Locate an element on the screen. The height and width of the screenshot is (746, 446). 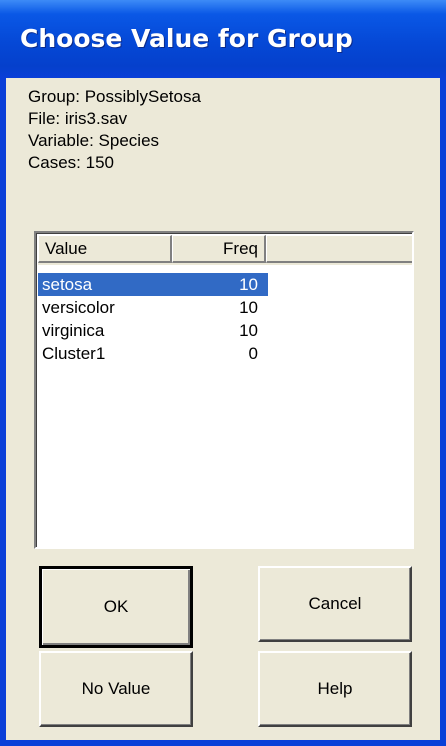
ok-button: OK is located at coordinates (116, 607).